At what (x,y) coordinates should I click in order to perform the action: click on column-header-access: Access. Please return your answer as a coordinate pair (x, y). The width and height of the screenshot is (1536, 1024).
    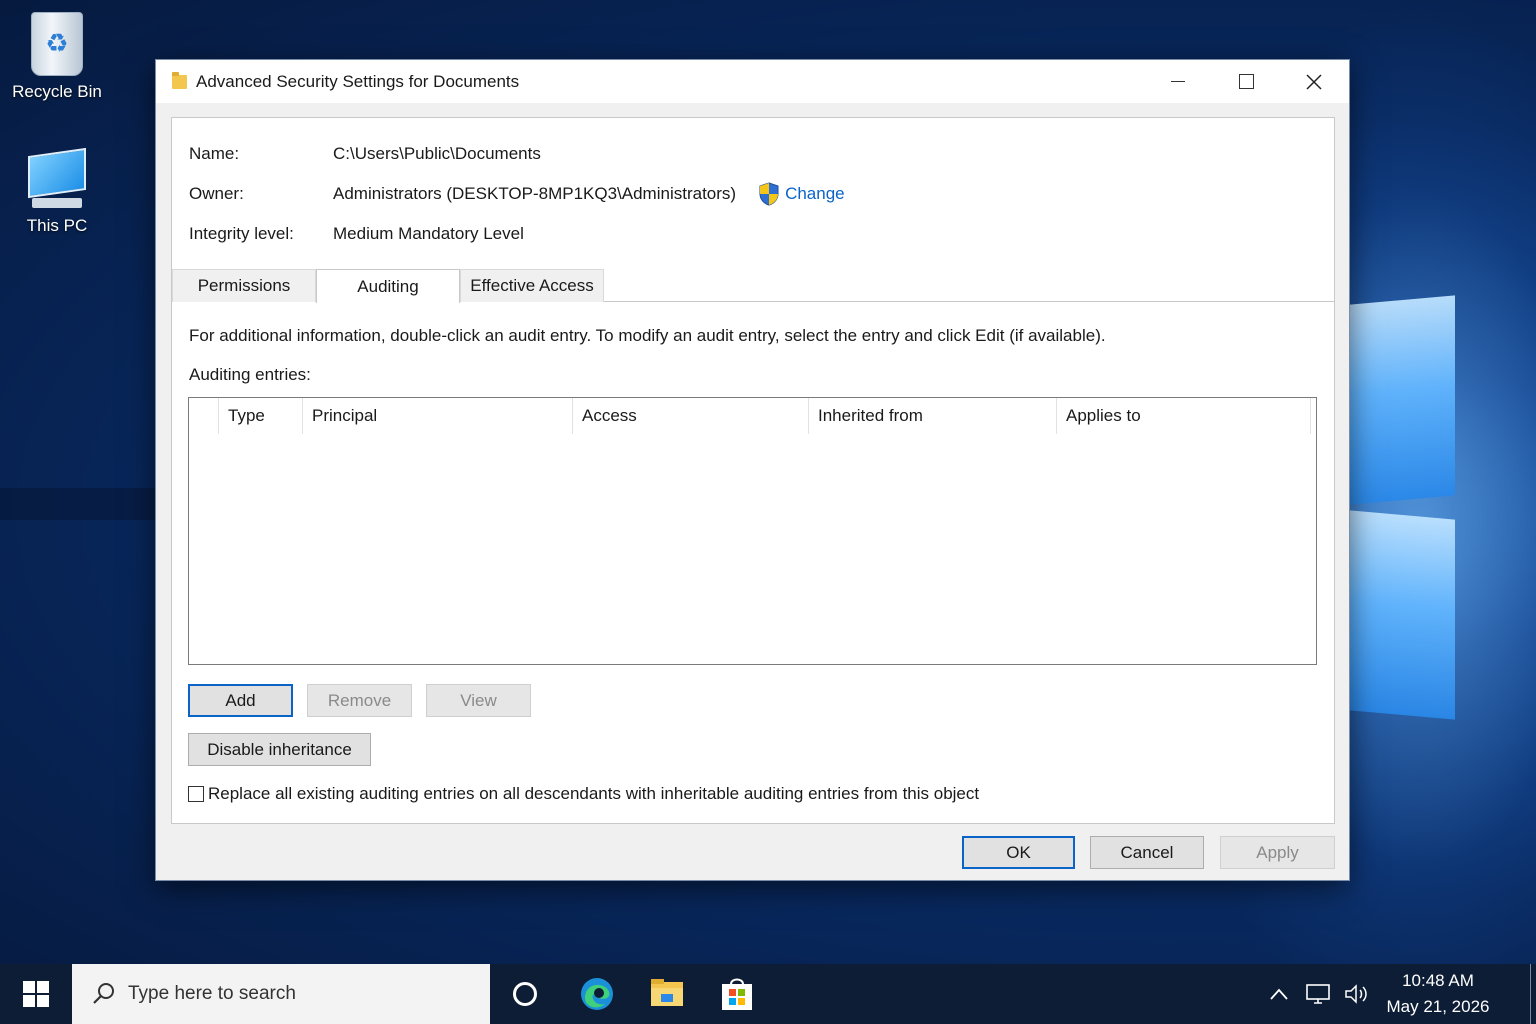
    Looking at the image, I should click on (691, 416).